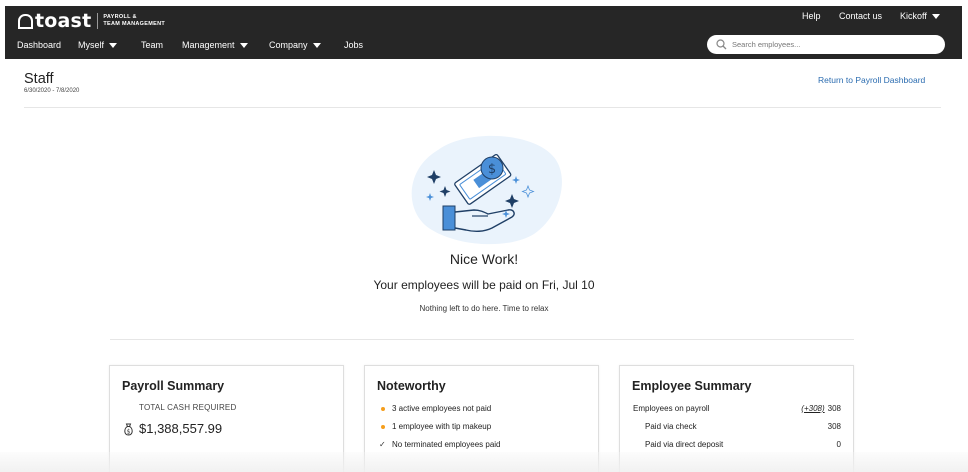 The image size is (968, 472). I want to click on paid-via-check-label: Paid via check, so click(671, 426).